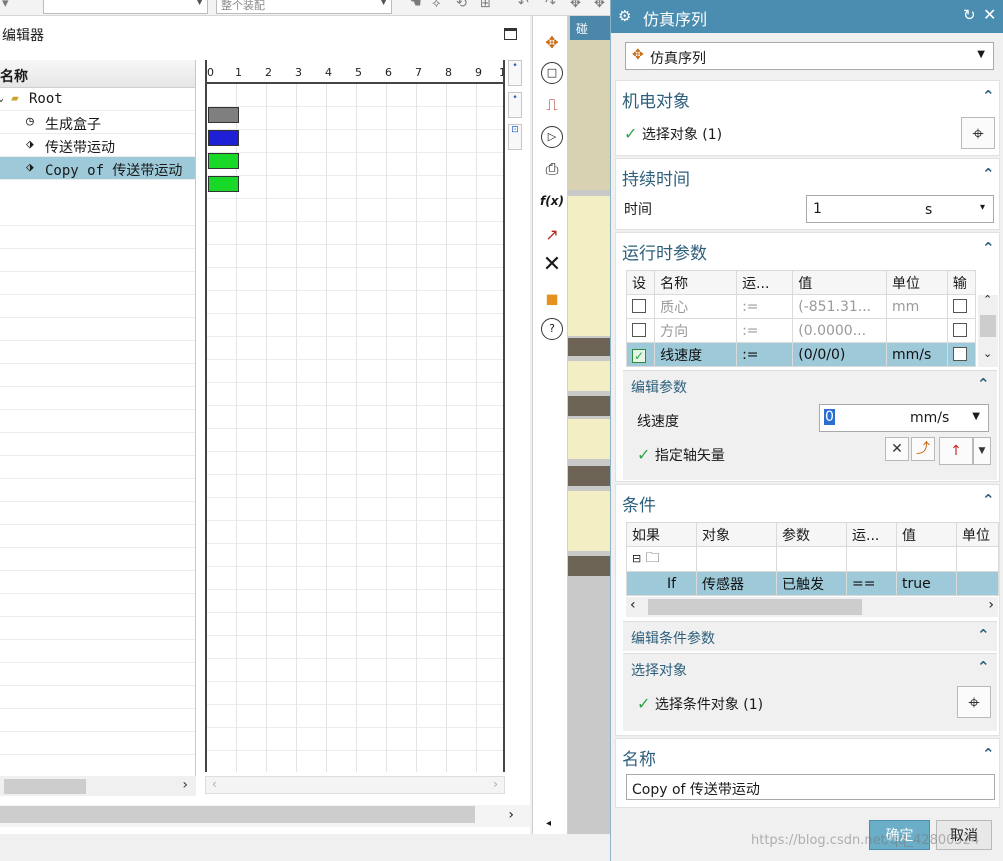 The height and width of the screenshot is (861, 1003). What do you see at coordinates (810, 787) in the screenshot?
I see `name-input: Copy of 传送带运动` at bounding box center [810, 787].